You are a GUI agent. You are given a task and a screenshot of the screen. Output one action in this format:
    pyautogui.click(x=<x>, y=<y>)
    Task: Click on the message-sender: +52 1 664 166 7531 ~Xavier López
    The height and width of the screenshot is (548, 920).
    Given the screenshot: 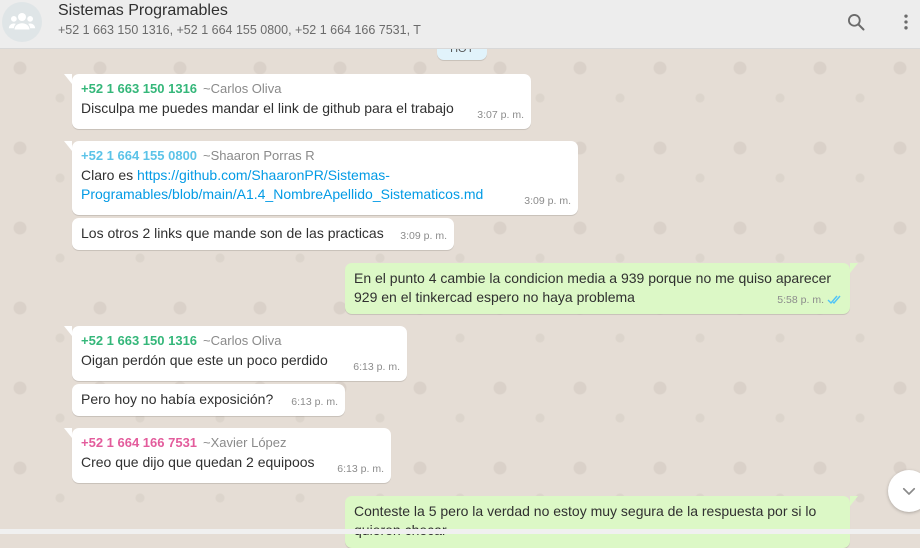 What is the action you would take?
    pyautogui.click(x=231, y=443)
    